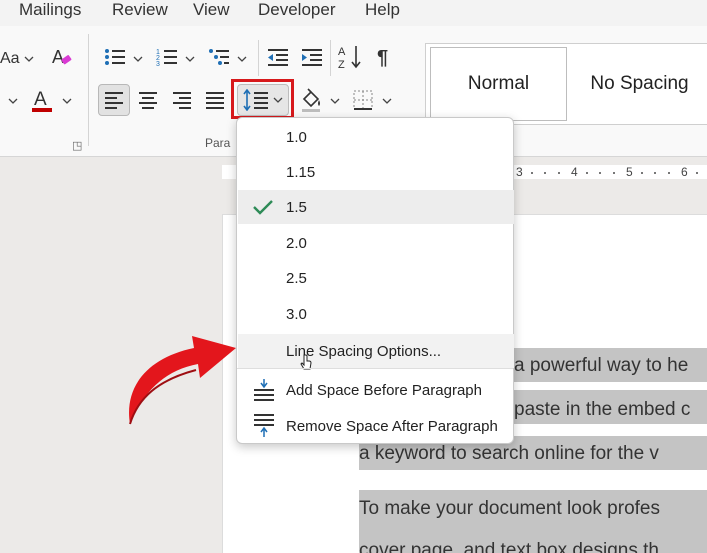 The width and height of the screenshot is (707, 553). Describe the element at coordinates (519, 172) in the screenshot. I see `ruler-number: 3` at that location.